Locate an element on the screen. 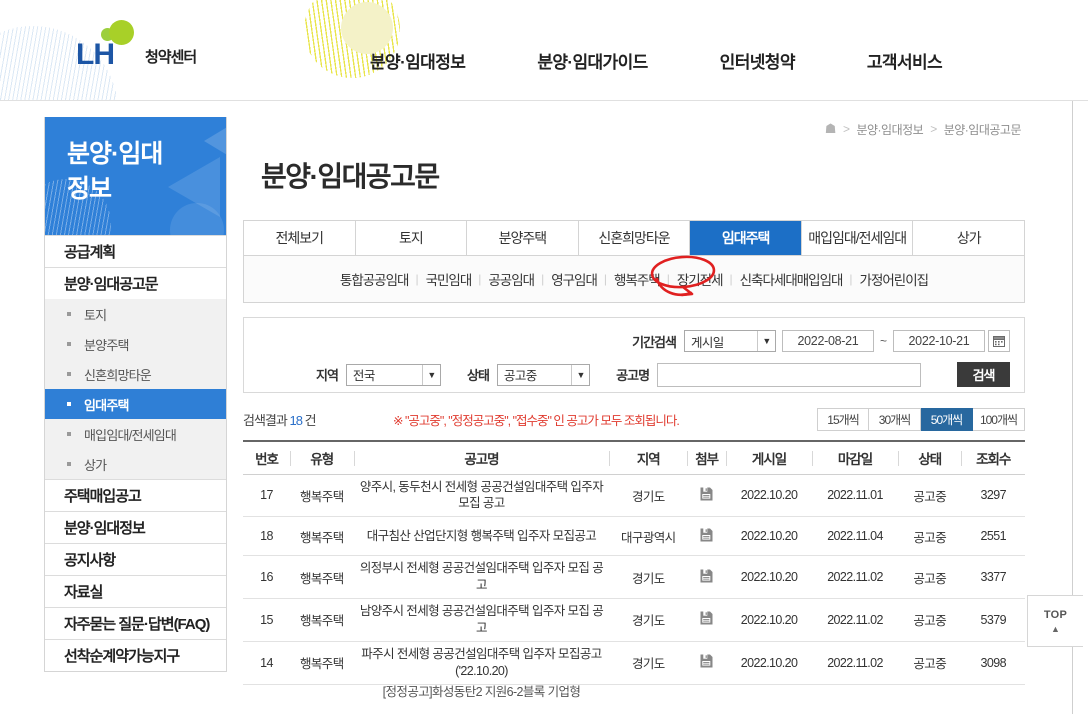 This screenshot has width=1088, height=714. gnb-item-customer-service: 고객서비스 is located at coordinates (905, 60).